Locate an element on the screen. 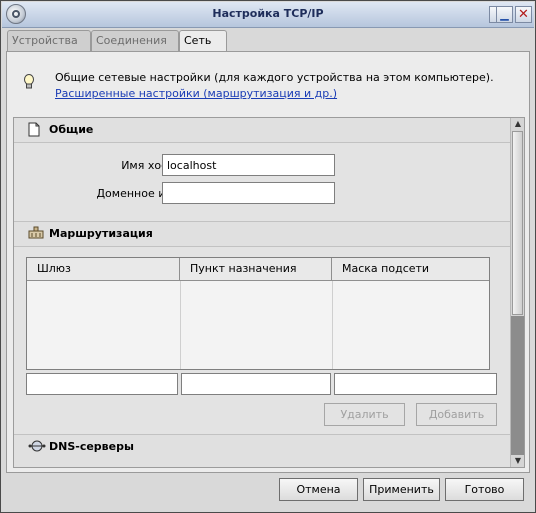  domain-field is located at coordinates (248, 193).